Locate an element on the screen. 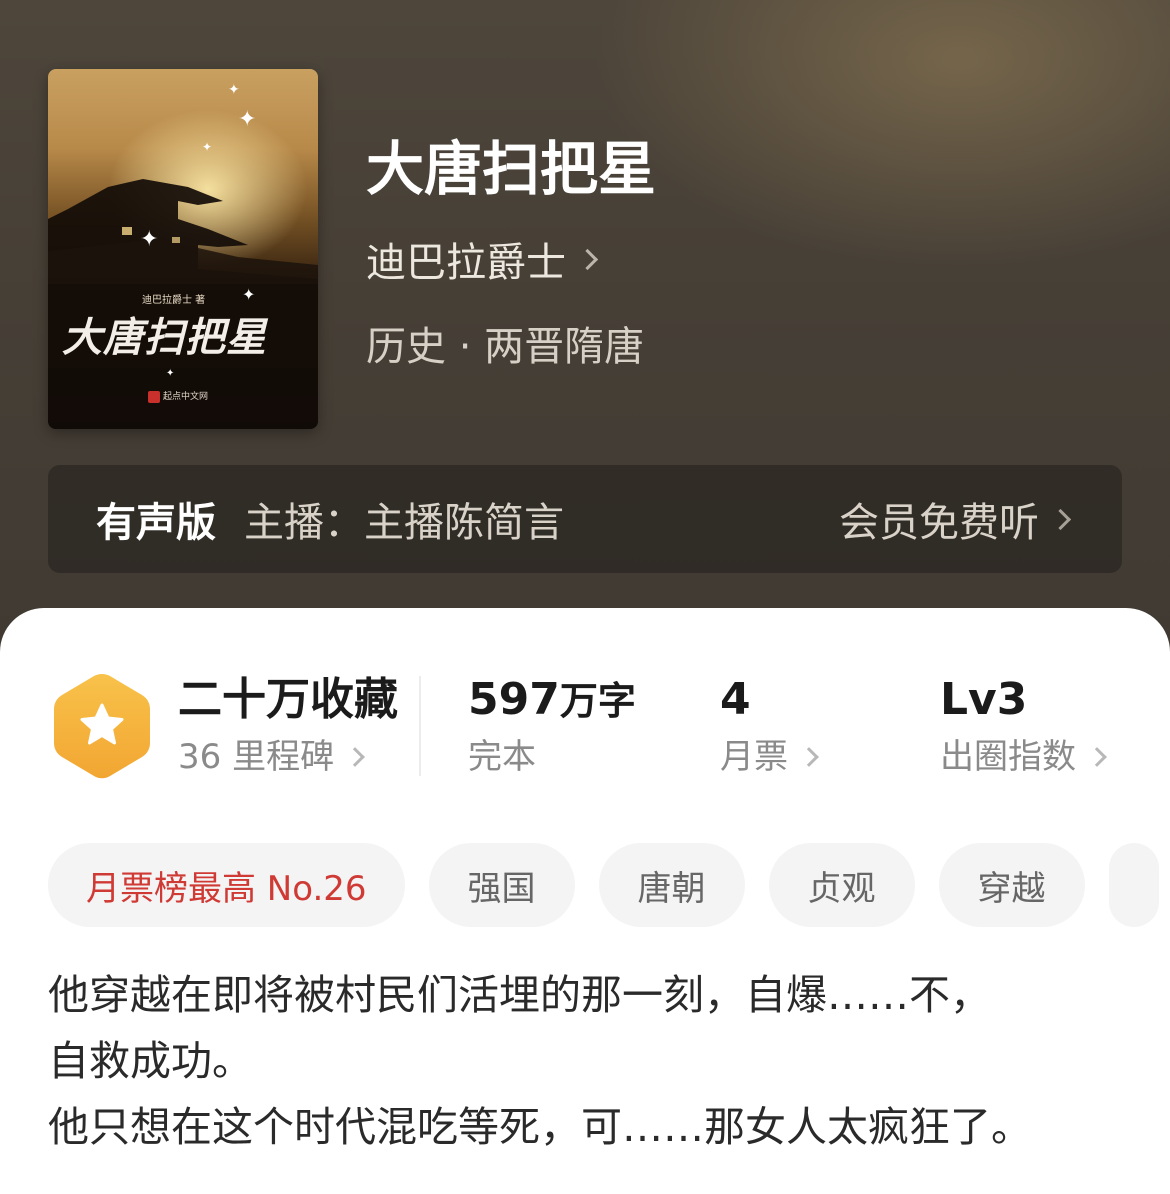 This screenshot has width=1170, height=1194. tag-list: 月票榜最高 No.26 强国 唐朝 贞观 穿越 is located at coordinates (603, 885).